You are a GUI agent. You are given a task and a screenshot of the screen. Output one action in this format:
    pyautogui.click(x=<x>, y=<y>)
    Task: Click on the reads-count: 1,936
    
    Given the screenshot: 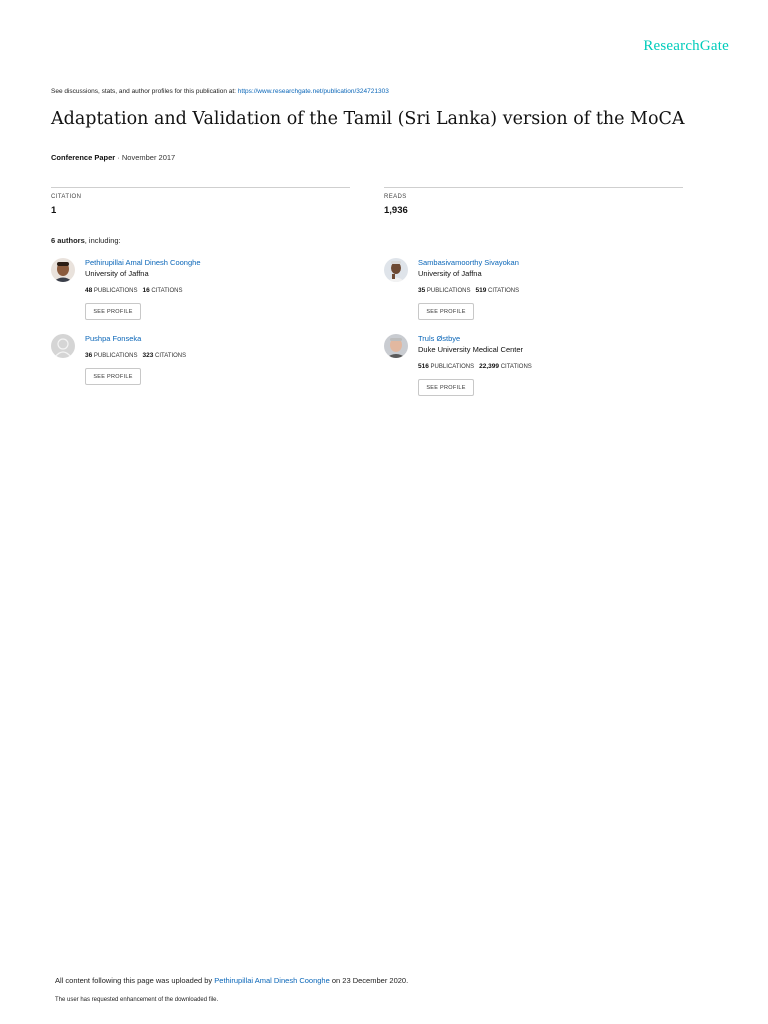 What is the action you would take?
    pyautogui.click(x=396, y=210)
    